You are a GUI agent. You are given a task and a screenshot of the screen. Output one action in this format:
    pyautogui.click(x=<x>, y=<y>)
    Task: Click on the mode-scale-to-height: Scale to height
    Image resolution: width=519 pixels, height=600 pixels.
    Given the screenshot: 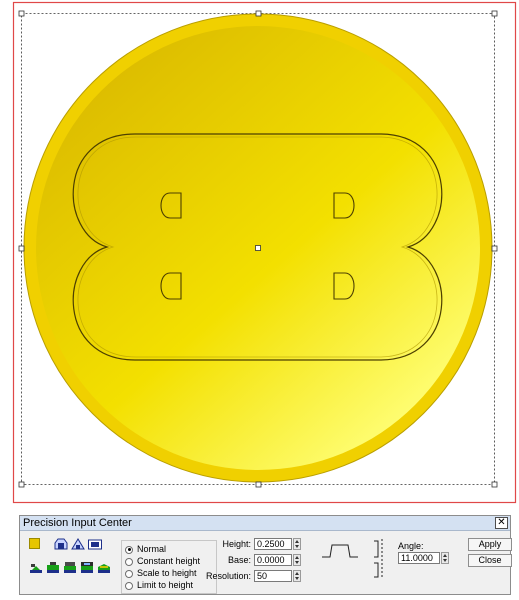 What is the action you would take?
    pyautogui.click(x=161, y=573)
    